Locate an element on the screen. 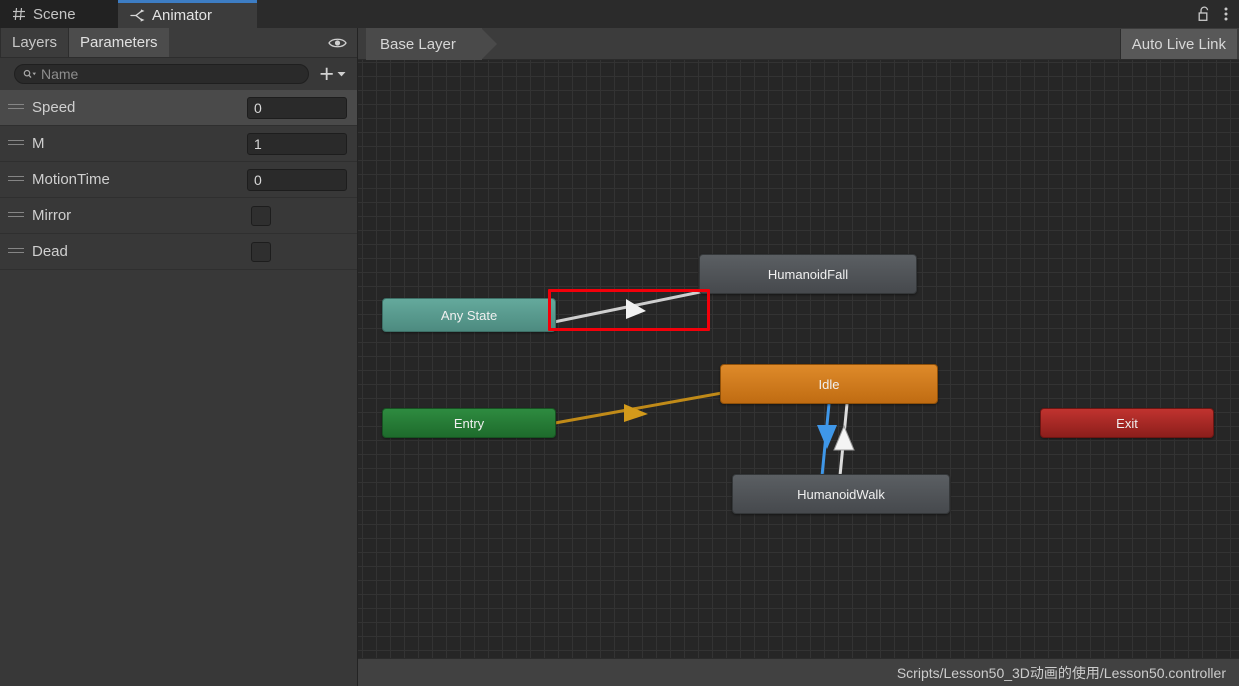 The width and height of the screenshot is (1239, 686). breadcrumb-label: Base Layer is located at coordinates (418, 44).